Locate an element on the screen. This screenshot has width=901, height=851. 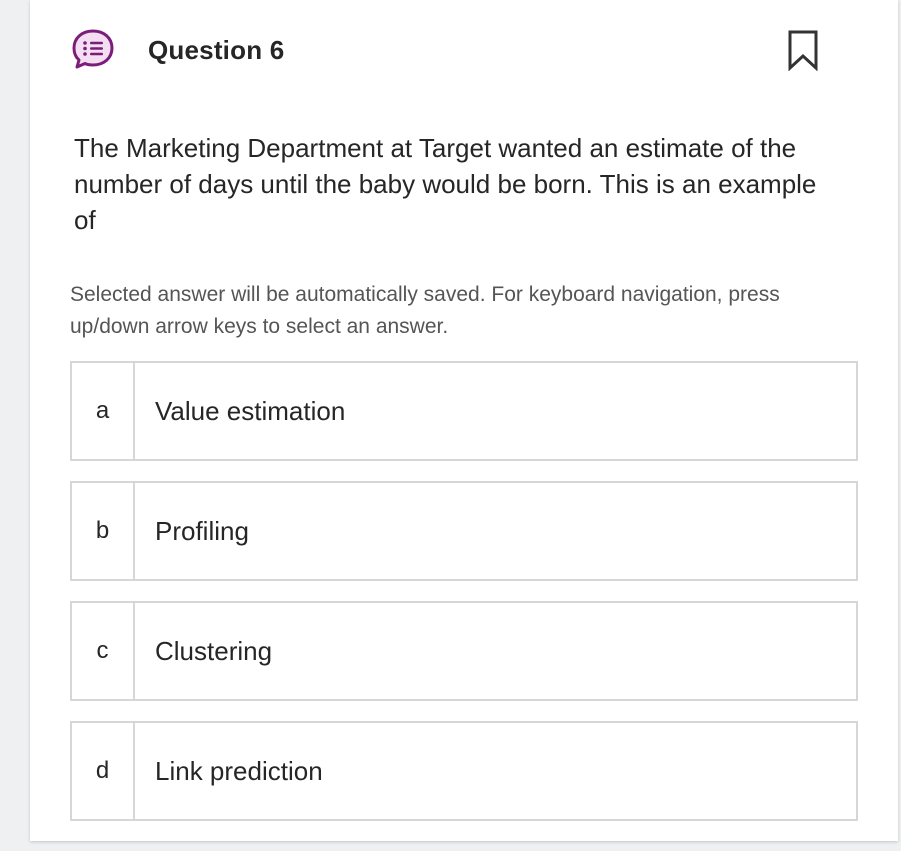
answer-option-d: d Link prediction is located at coordinates (464, 771).